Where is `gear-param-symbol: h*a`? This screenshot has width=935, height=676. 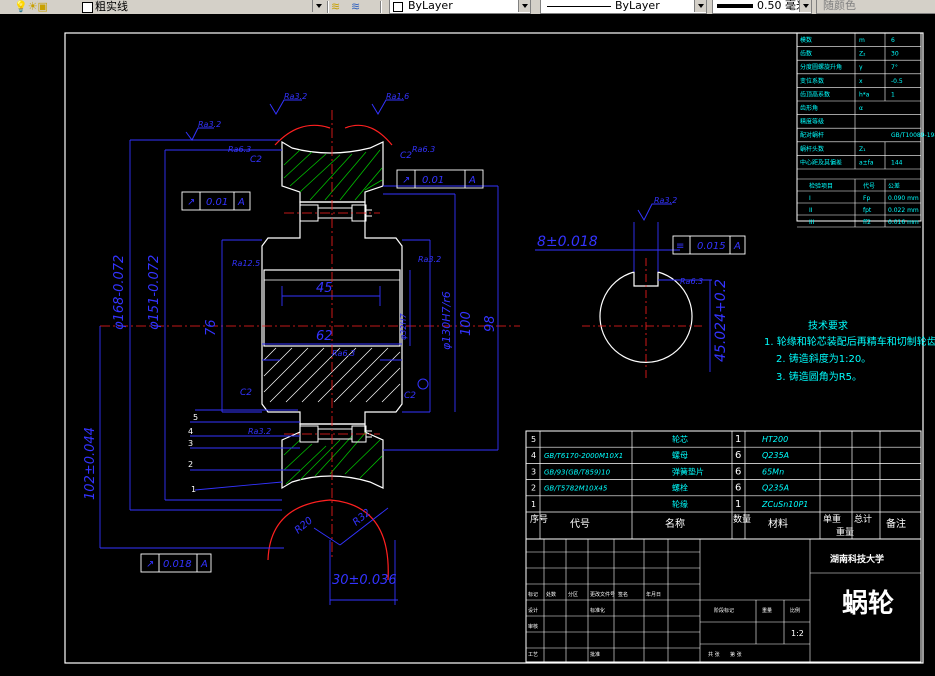
gear-param-symbol: h*a is located at coordinates (864, 94).